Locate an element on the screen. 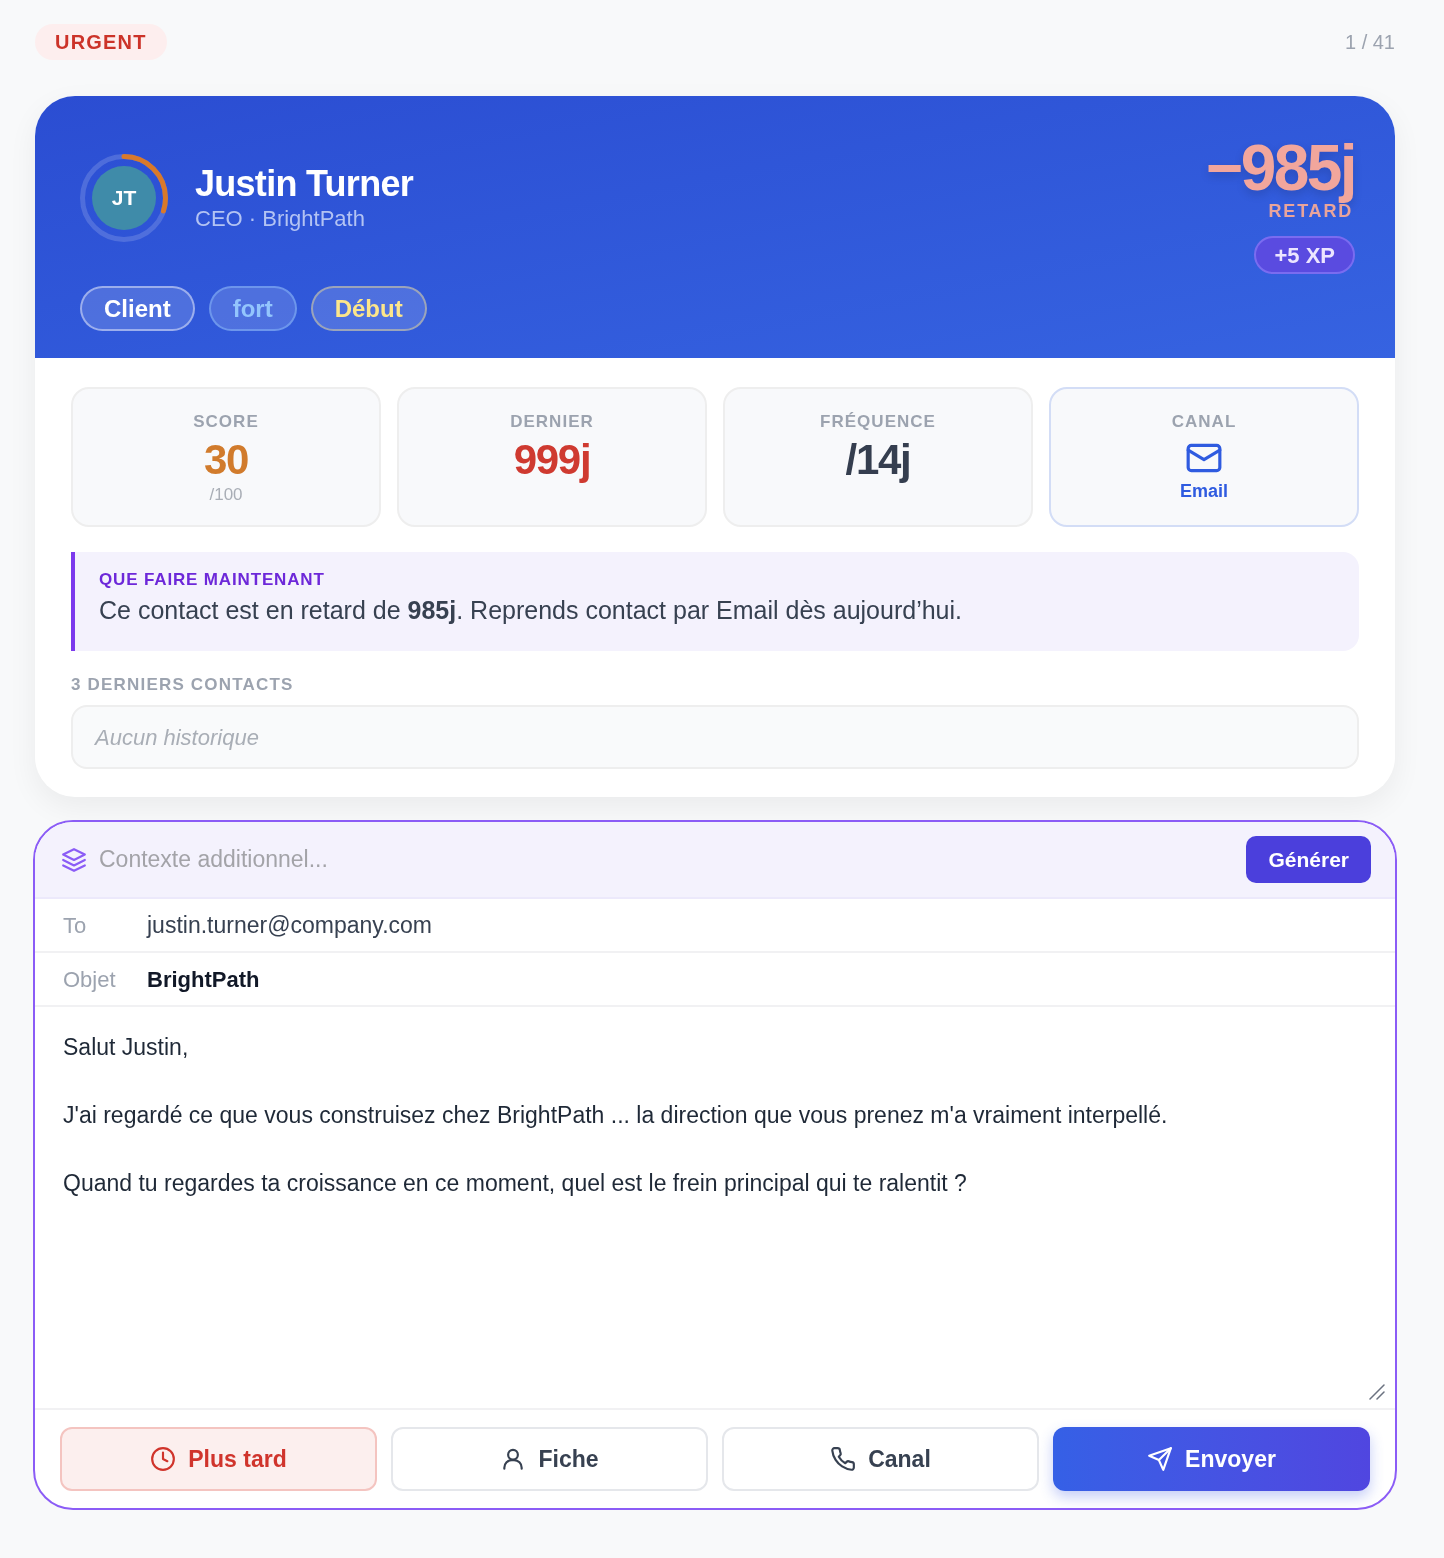 This screenshot has height=1558, width=1444. call-button: Canal is located at coordinates (880, 1459).